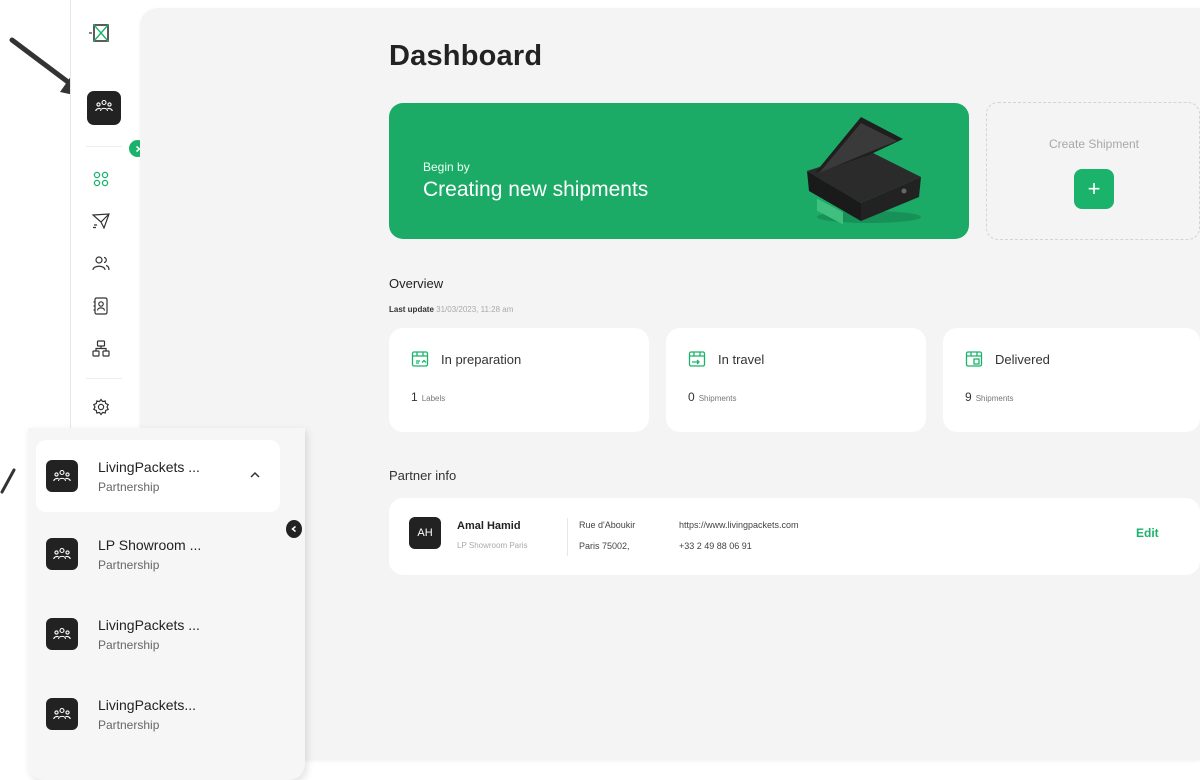 The height and width of the screenshot is (780, 1200). What do you see at coordinates (536, 189) in the screenshot?
I see `hero-title: Creating new shipments` at bounding box center [536, 189].